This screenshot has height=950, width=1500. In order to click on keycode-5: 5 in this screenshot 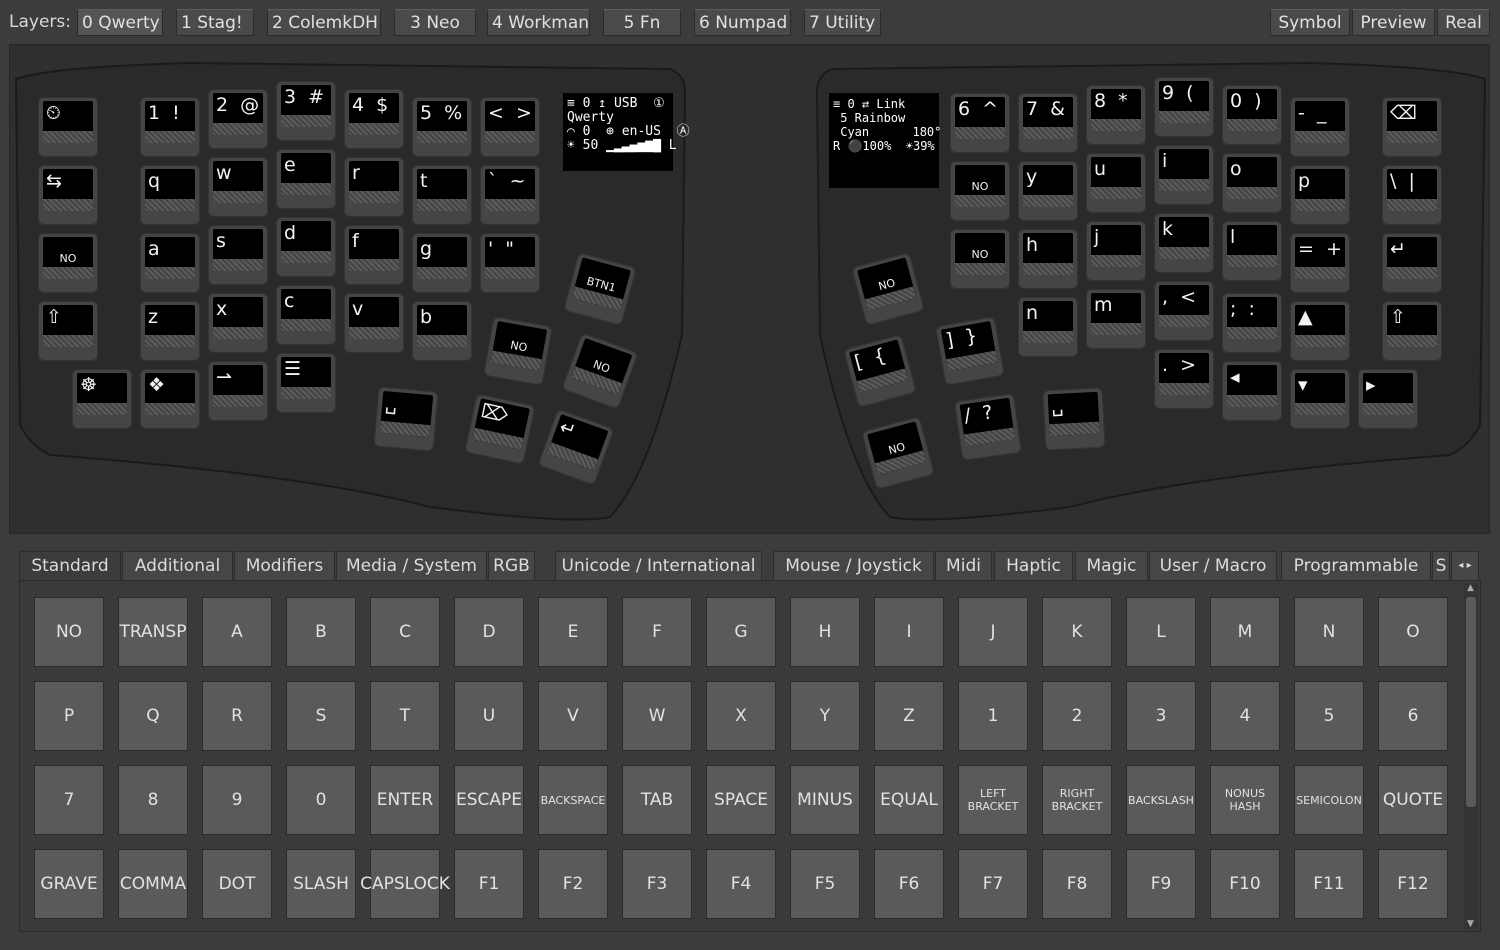, I will do `click(1329, 716)`.